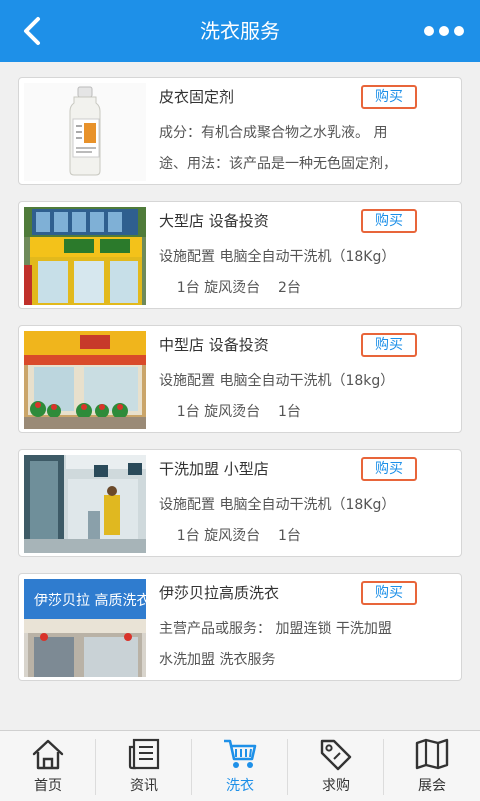 This screenshot has width=480, height=801. What do you see at coordinates (48, 754) in the screenshot?
I see `home-icon` at bounding box center [48, 754].